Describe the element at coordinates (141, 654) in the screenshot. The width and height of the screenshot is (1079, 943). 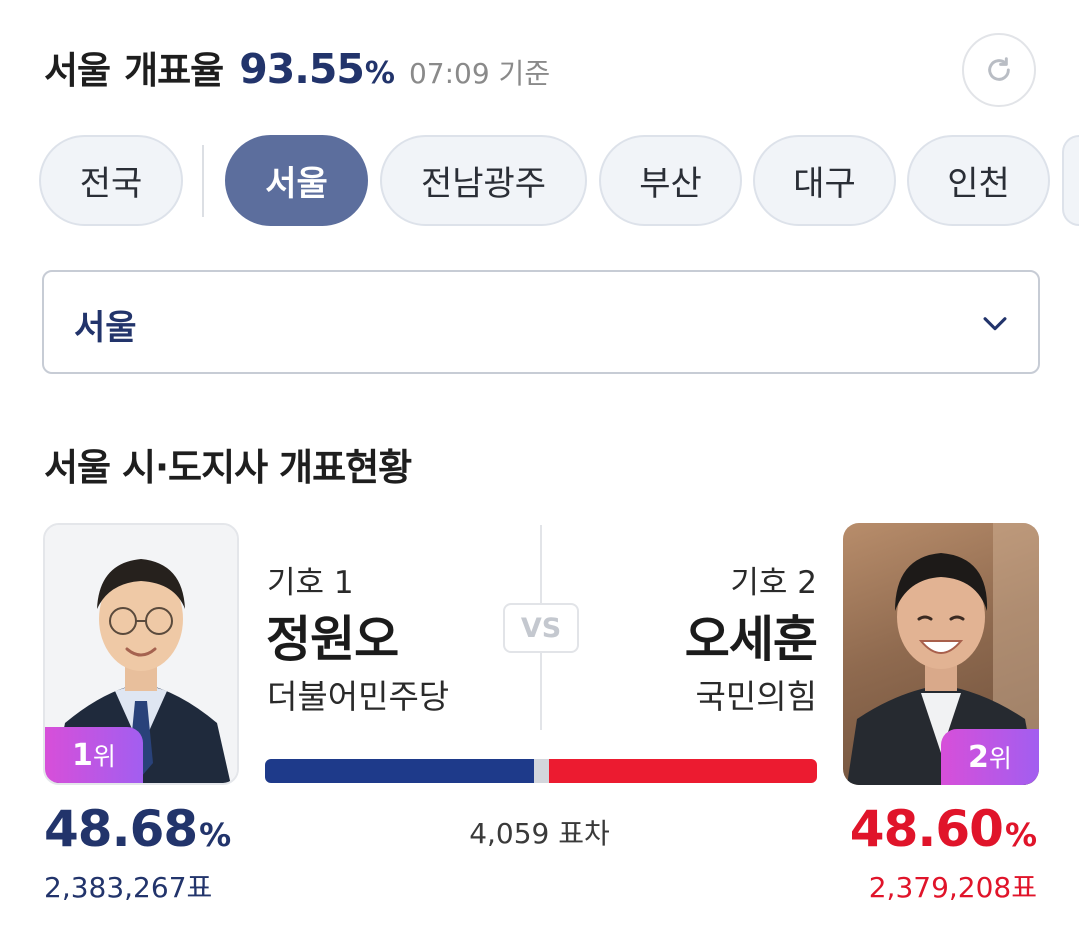
I see `candidate-1-photo: 1위` at that location.